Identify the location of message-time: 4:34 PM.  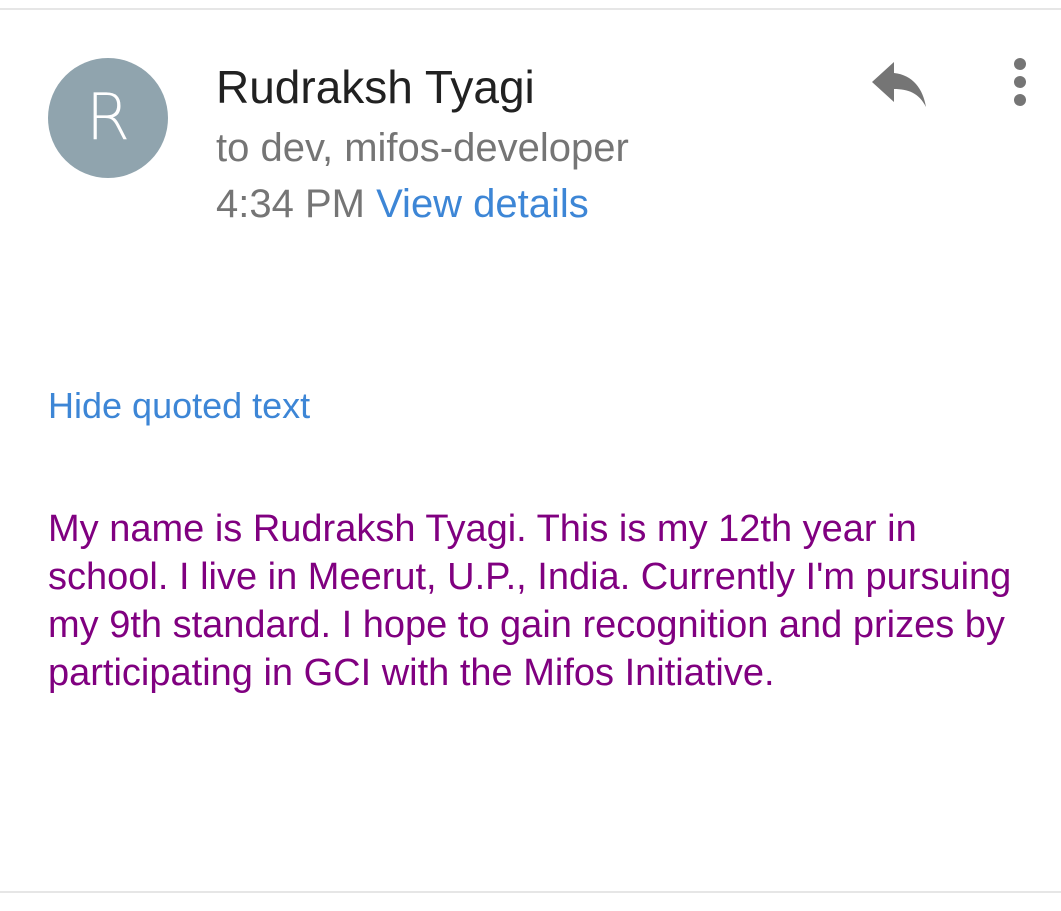
(290, 204).